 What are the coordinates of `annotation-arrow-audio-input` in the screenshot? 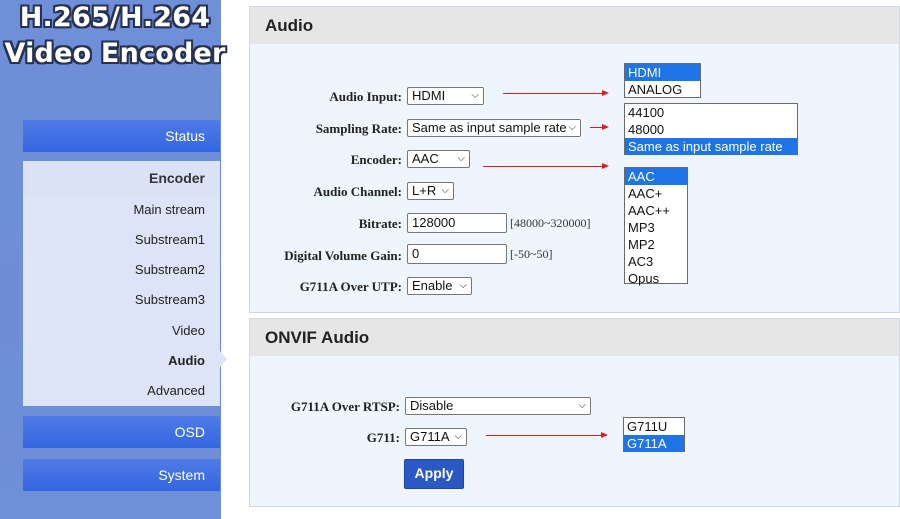 It's located at (556, 93).